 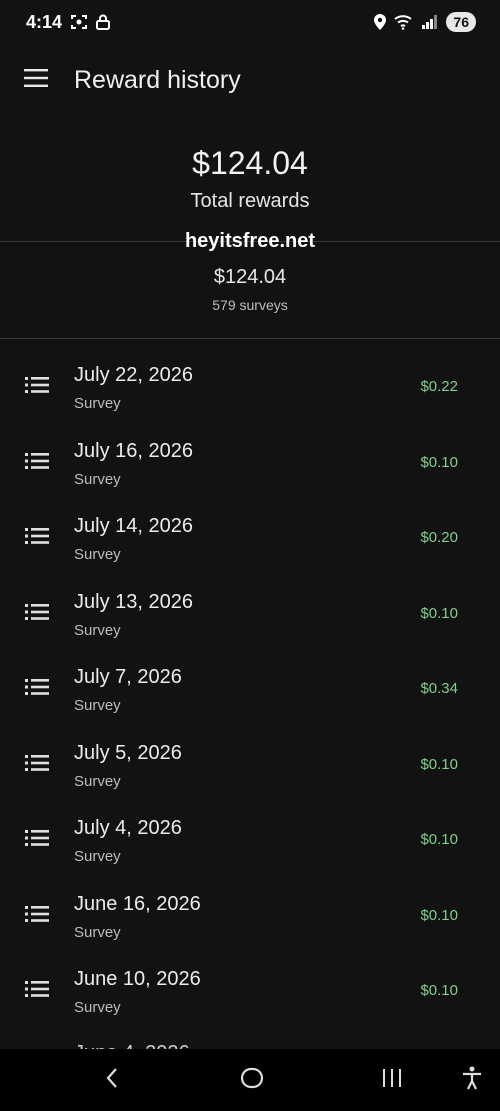 I want to click on reward-list-item: July 7, 2026 Survey $0.34, so click(x=250, y=689).